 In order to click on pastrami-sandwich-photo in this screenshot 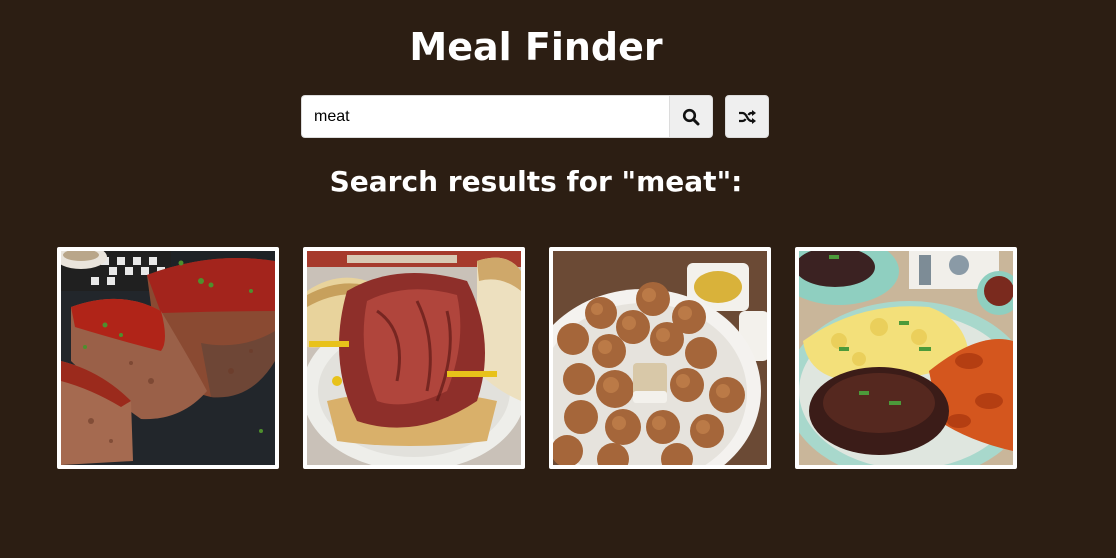, I will do `click(414, 358)`.